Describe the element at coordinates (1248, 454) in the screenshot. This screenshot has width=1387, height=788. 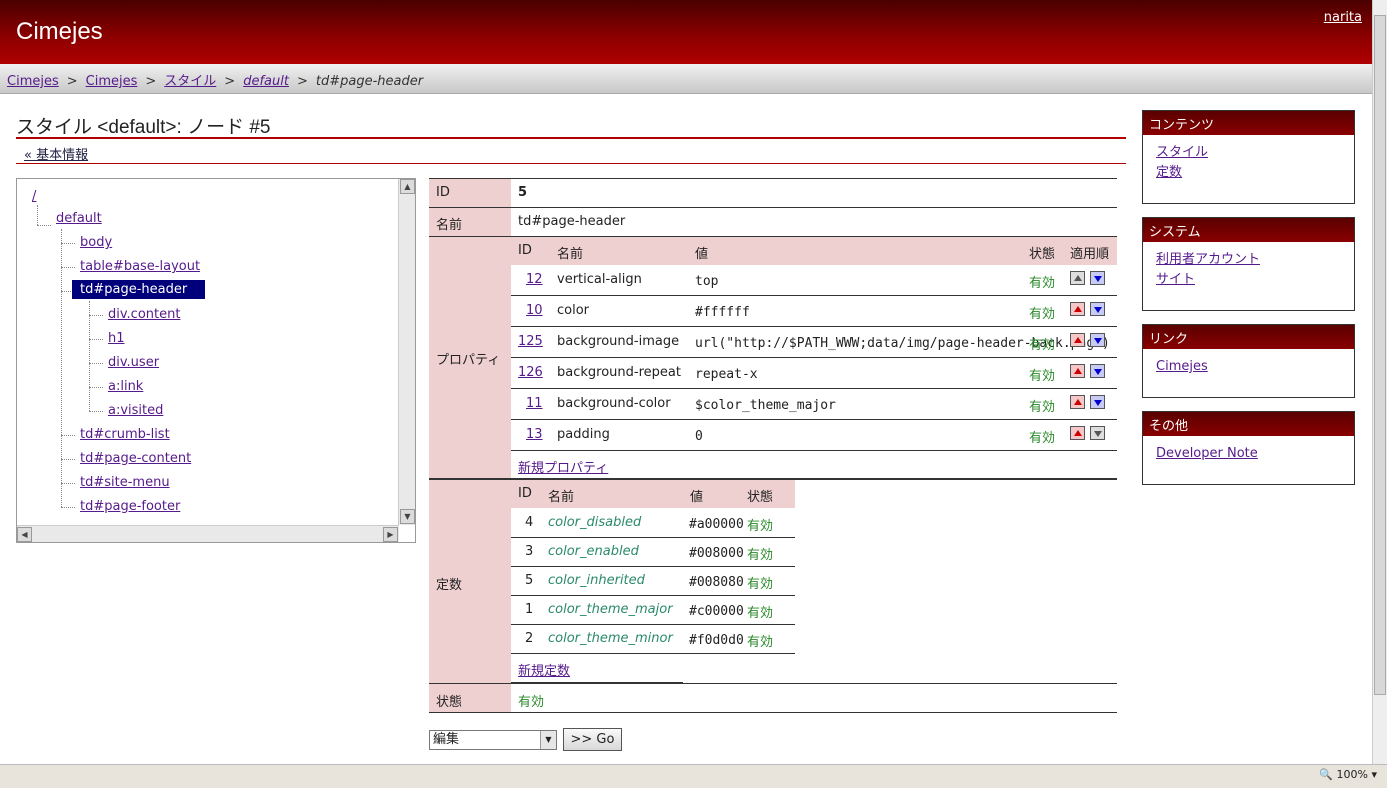
I see `sidebar-link: Developer Note` at that location.